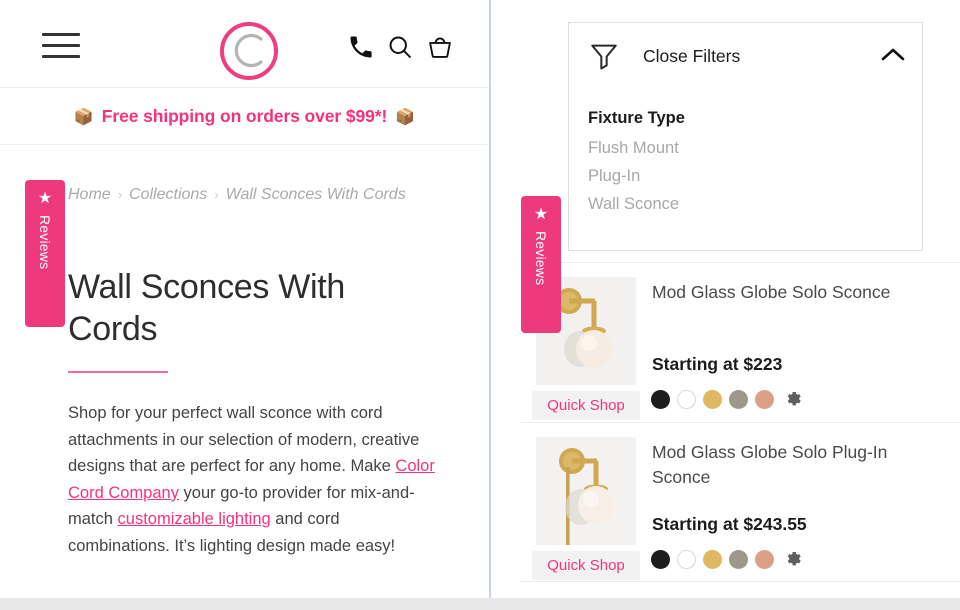  I want to click on product-title: Mod Glass Globe Solo Plug-In Sconce, so click(777, 465).